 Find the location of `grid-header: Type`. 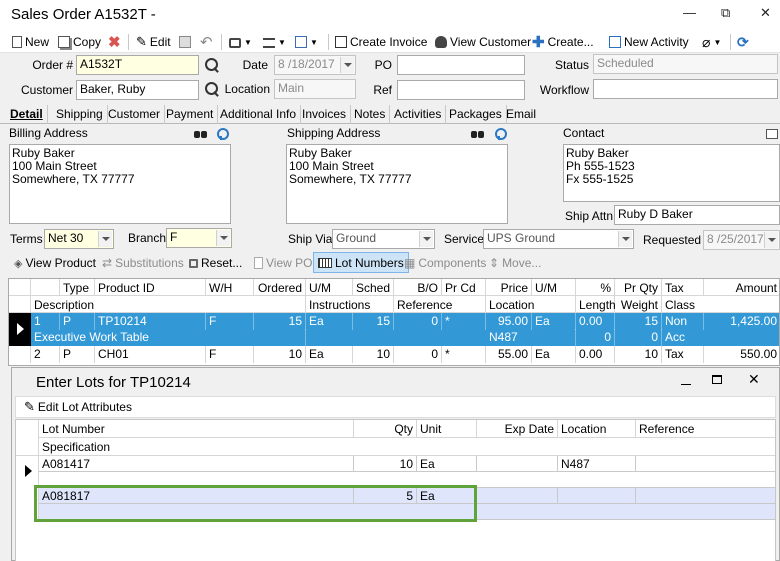

grid-header: Type is located at coordinates (77, 287).